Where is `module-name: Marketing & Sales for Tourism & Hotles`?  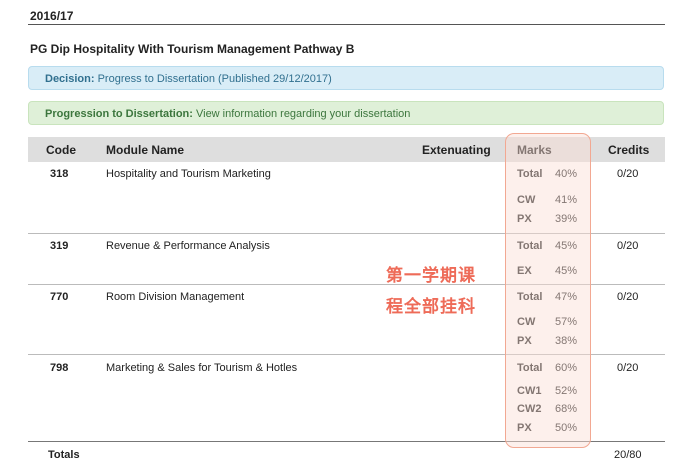 module-name: Marketing & Sales for Tourism & Hotles is located at coordinates (202, 368).